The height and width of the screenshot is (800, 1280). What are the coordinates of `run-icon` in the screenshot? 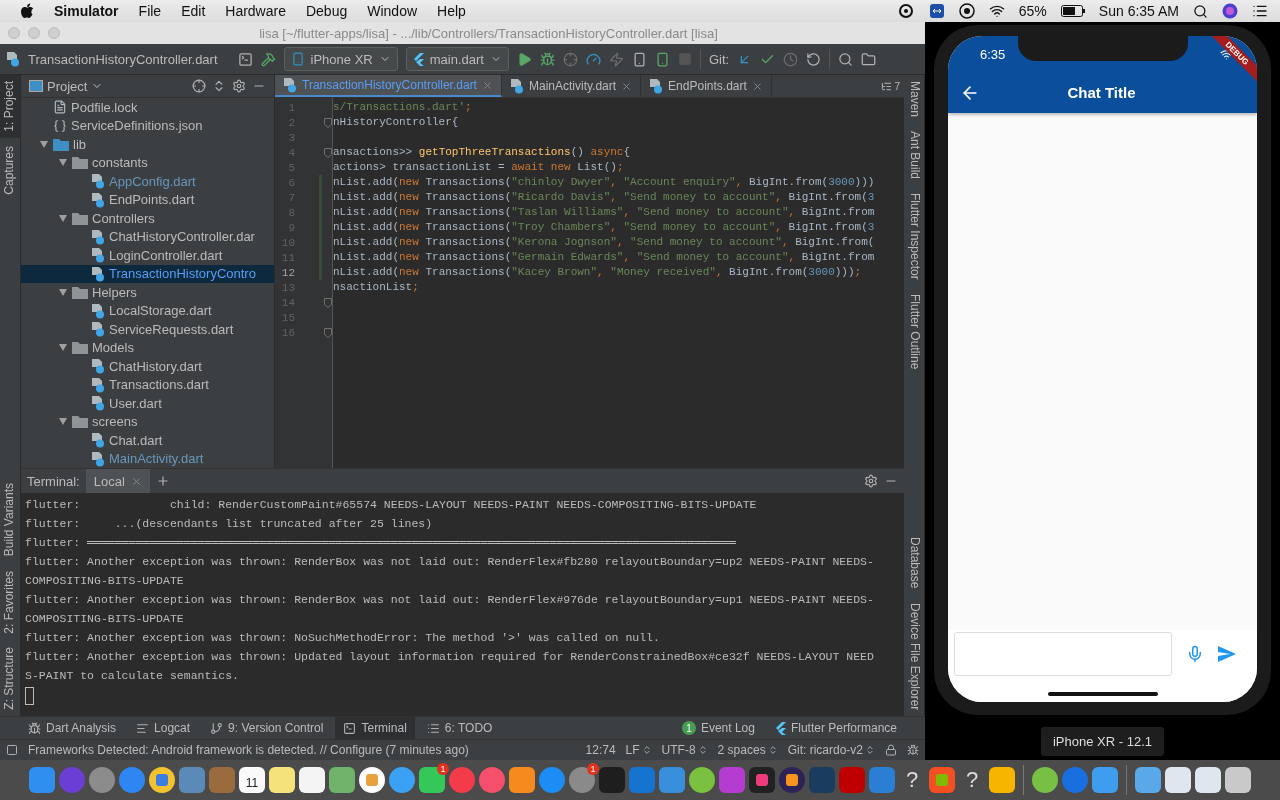 It's located at (524, 59).